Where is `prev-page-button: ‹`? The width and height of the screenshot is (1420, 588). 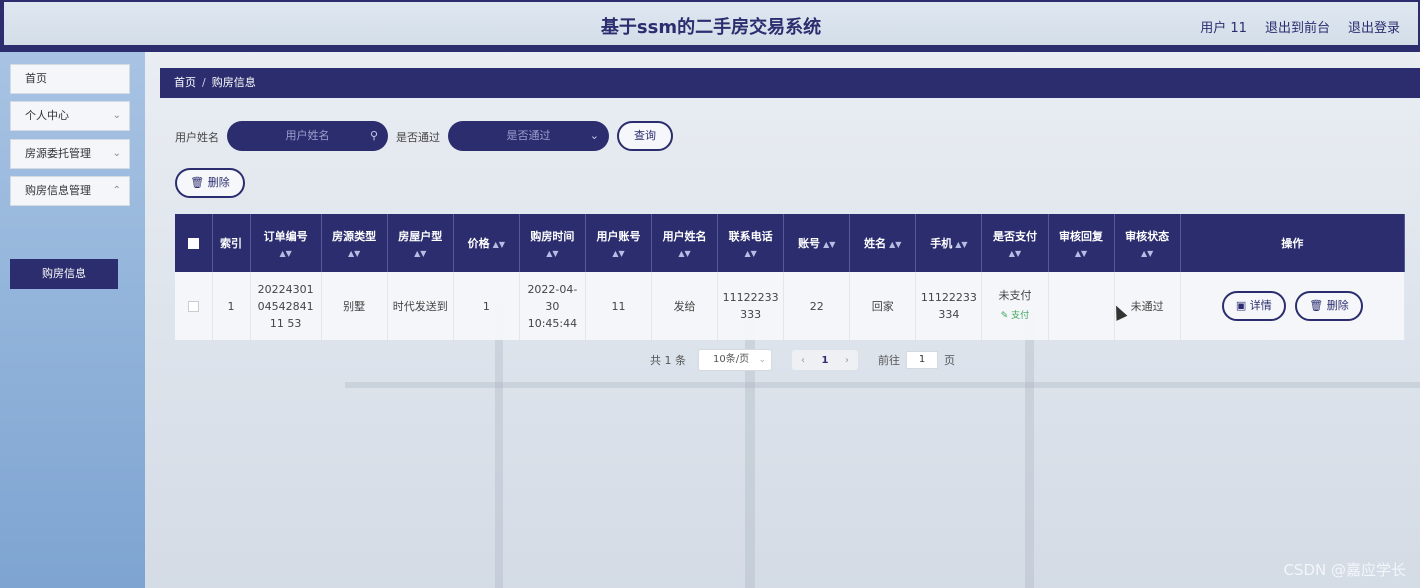
prev-page-button: ‹ is located at coordinates (803, 360).